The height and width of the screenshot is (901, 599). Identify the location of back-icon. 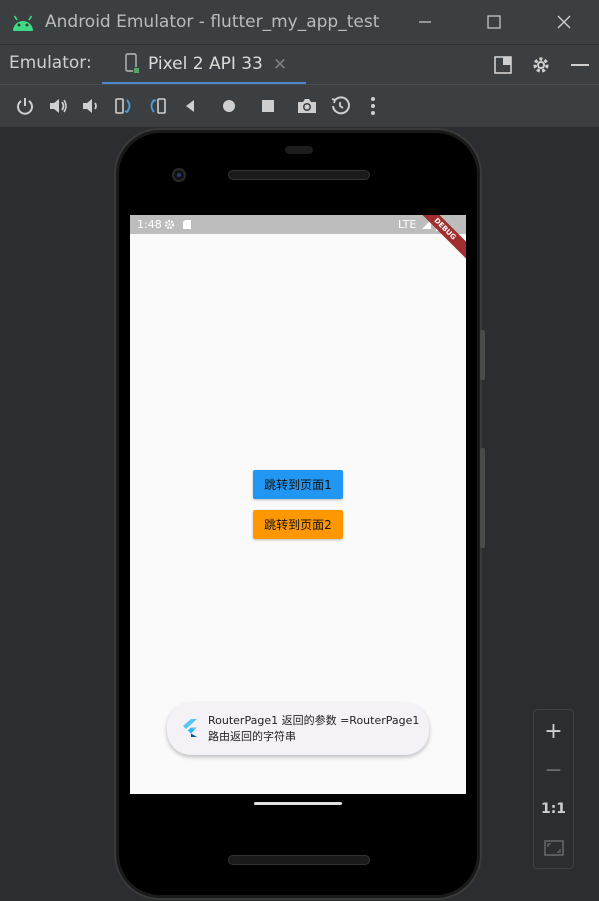
(189, 106).